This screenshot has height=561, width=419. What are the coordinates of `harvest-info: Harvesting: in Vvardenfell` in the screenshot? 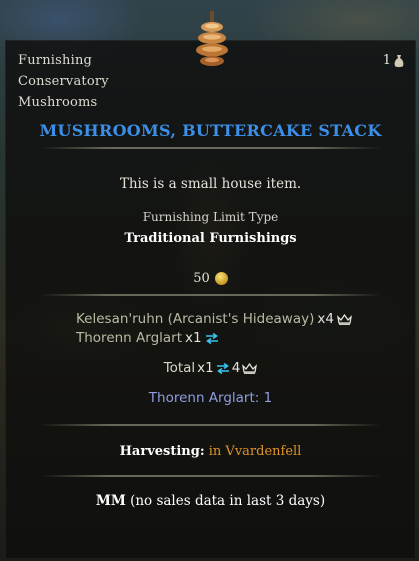 It's located at (210, 451).